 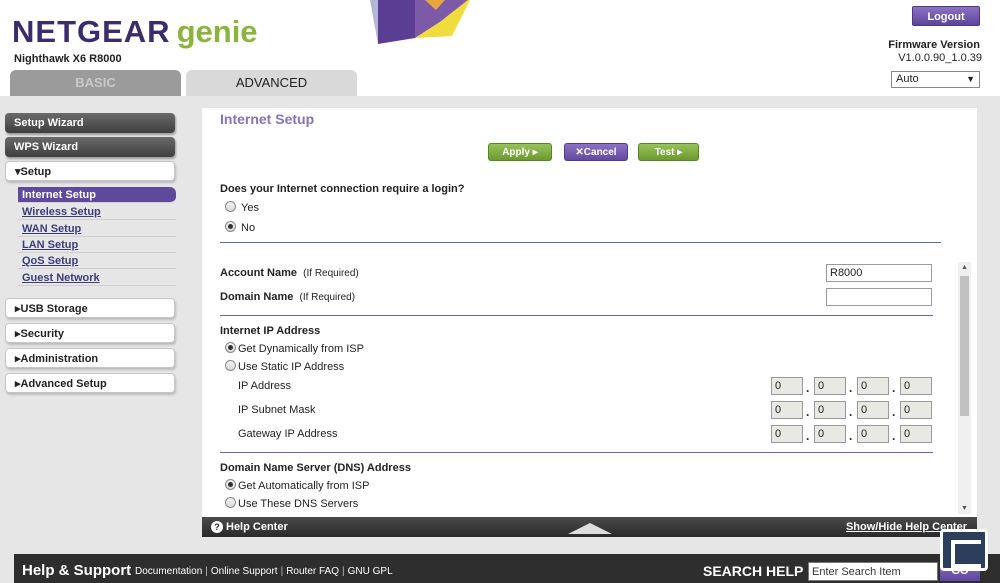 What do you see at coordinates (787, 410) in the screenshot?
I see `subnet-octet-1: 0` at bounding box center [787, 410].